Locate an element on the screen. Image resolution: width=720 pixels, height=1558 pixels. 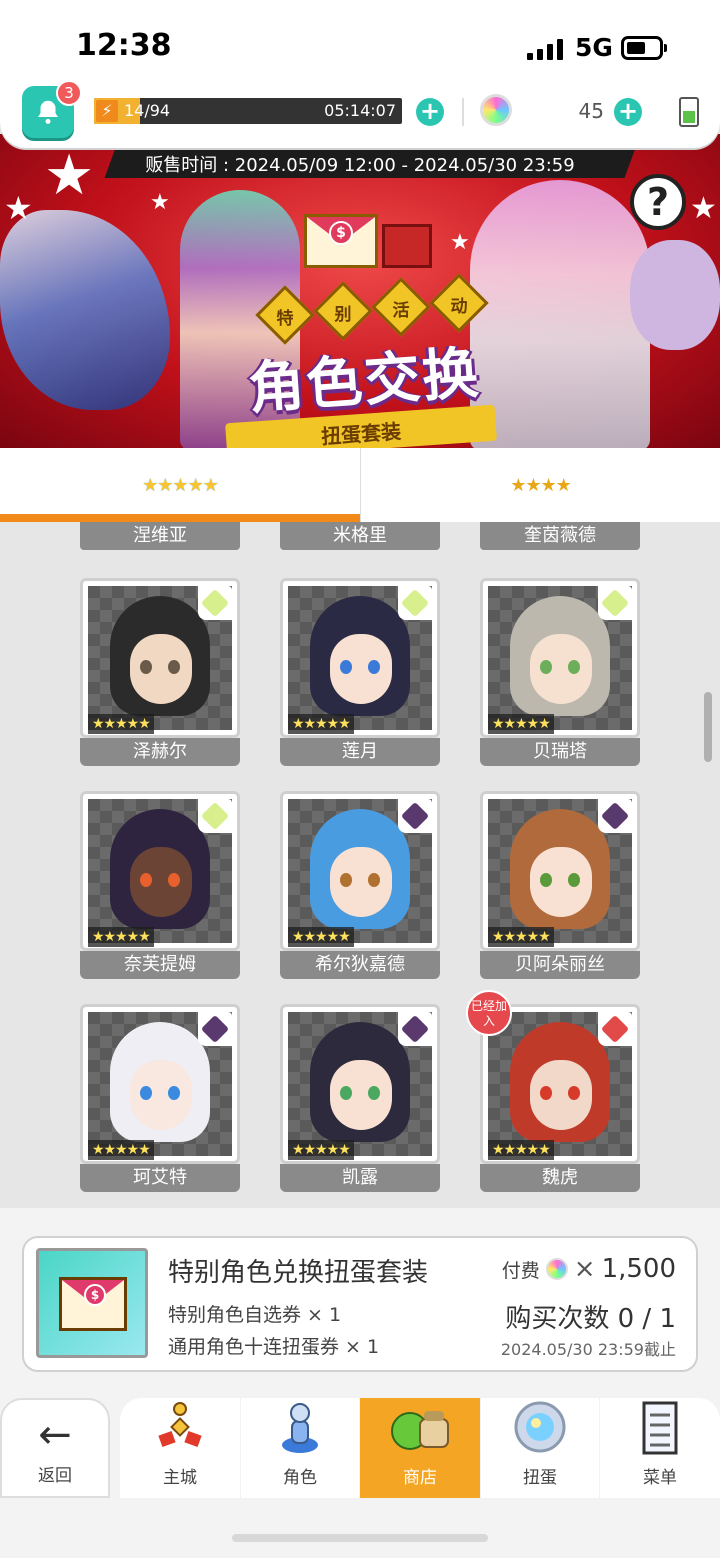
price-amount: 1,500 is located at coordinates (638, 1269).